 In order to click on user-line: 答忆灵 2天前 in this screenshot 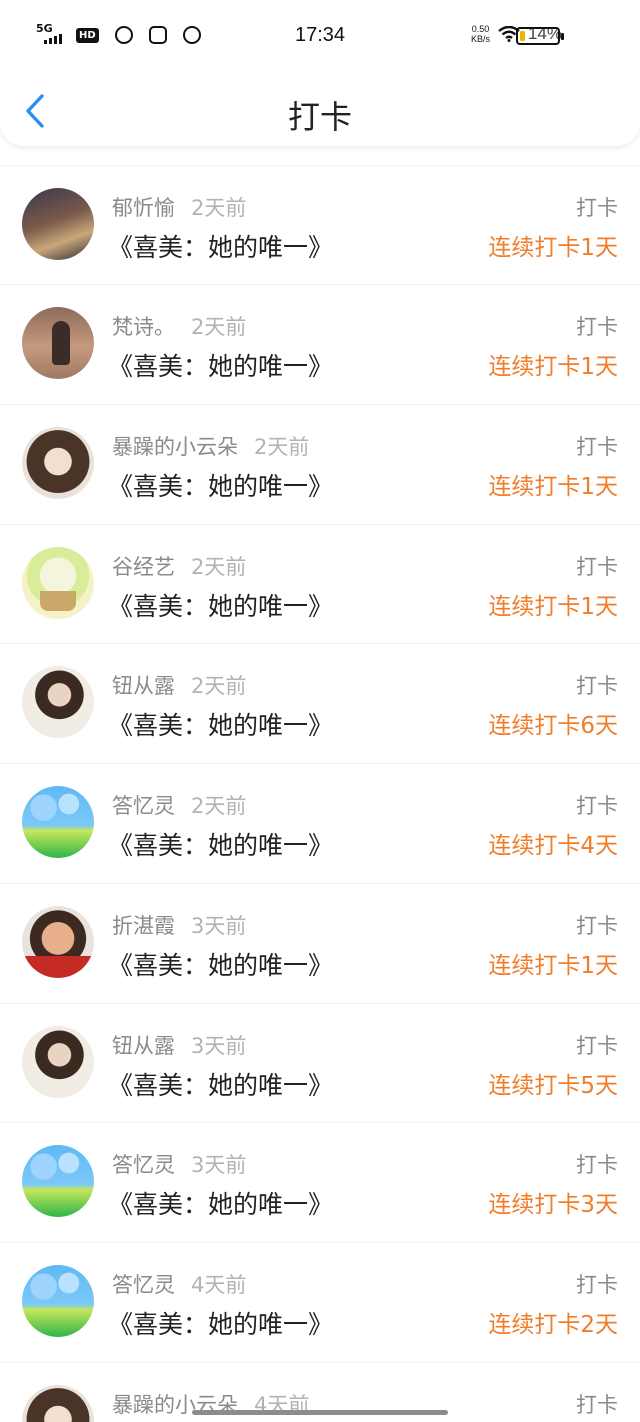, I will do `click(179, 805)`.